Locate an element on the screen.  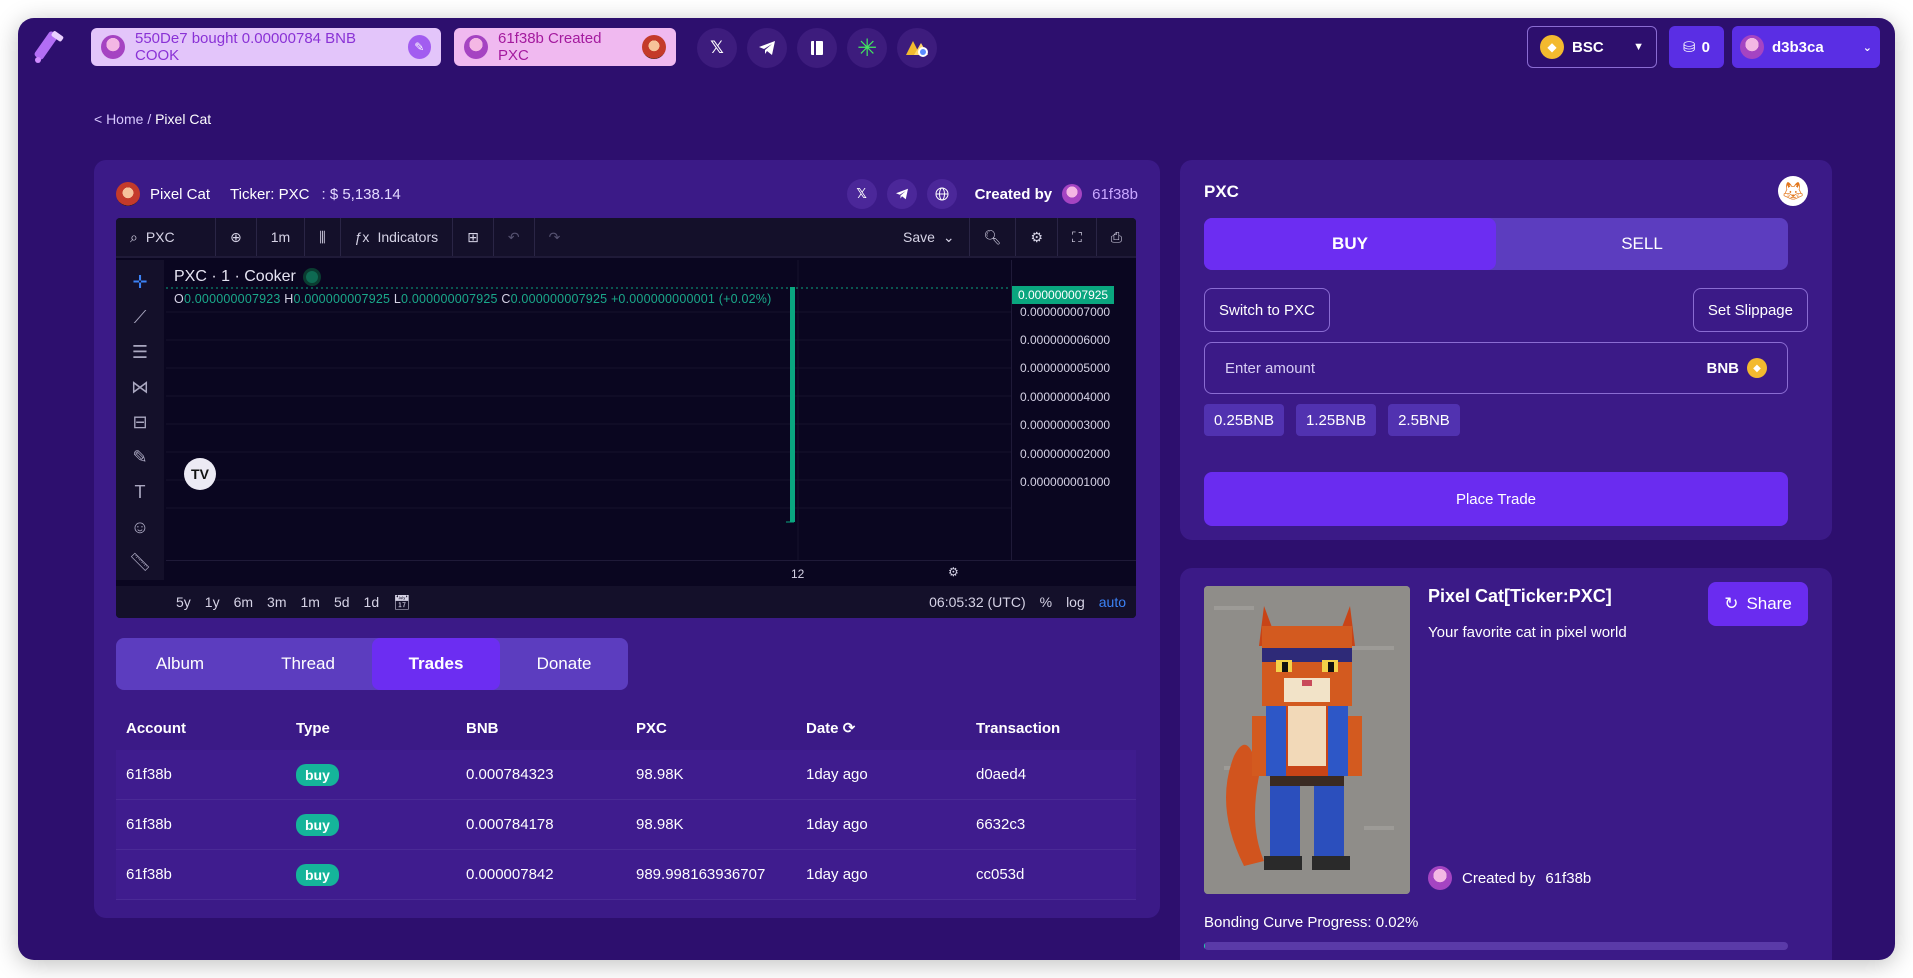
tab-trades: Trades is located at coordinates (436, 664).